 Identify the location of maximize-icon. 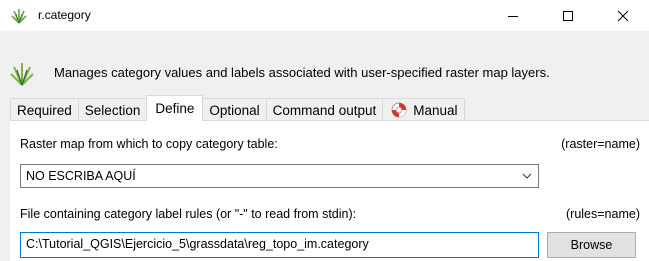
(568, 15).